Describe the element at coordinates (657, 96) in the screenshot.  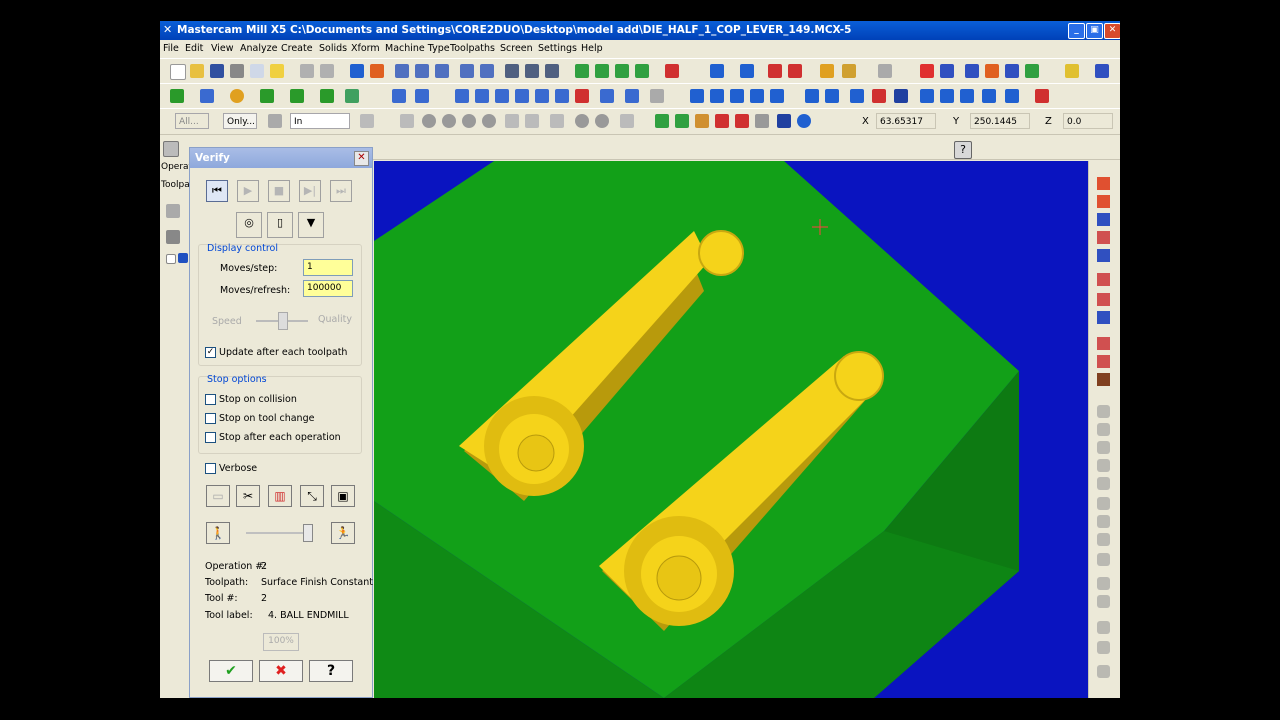
I see `modify-icon` at that location.